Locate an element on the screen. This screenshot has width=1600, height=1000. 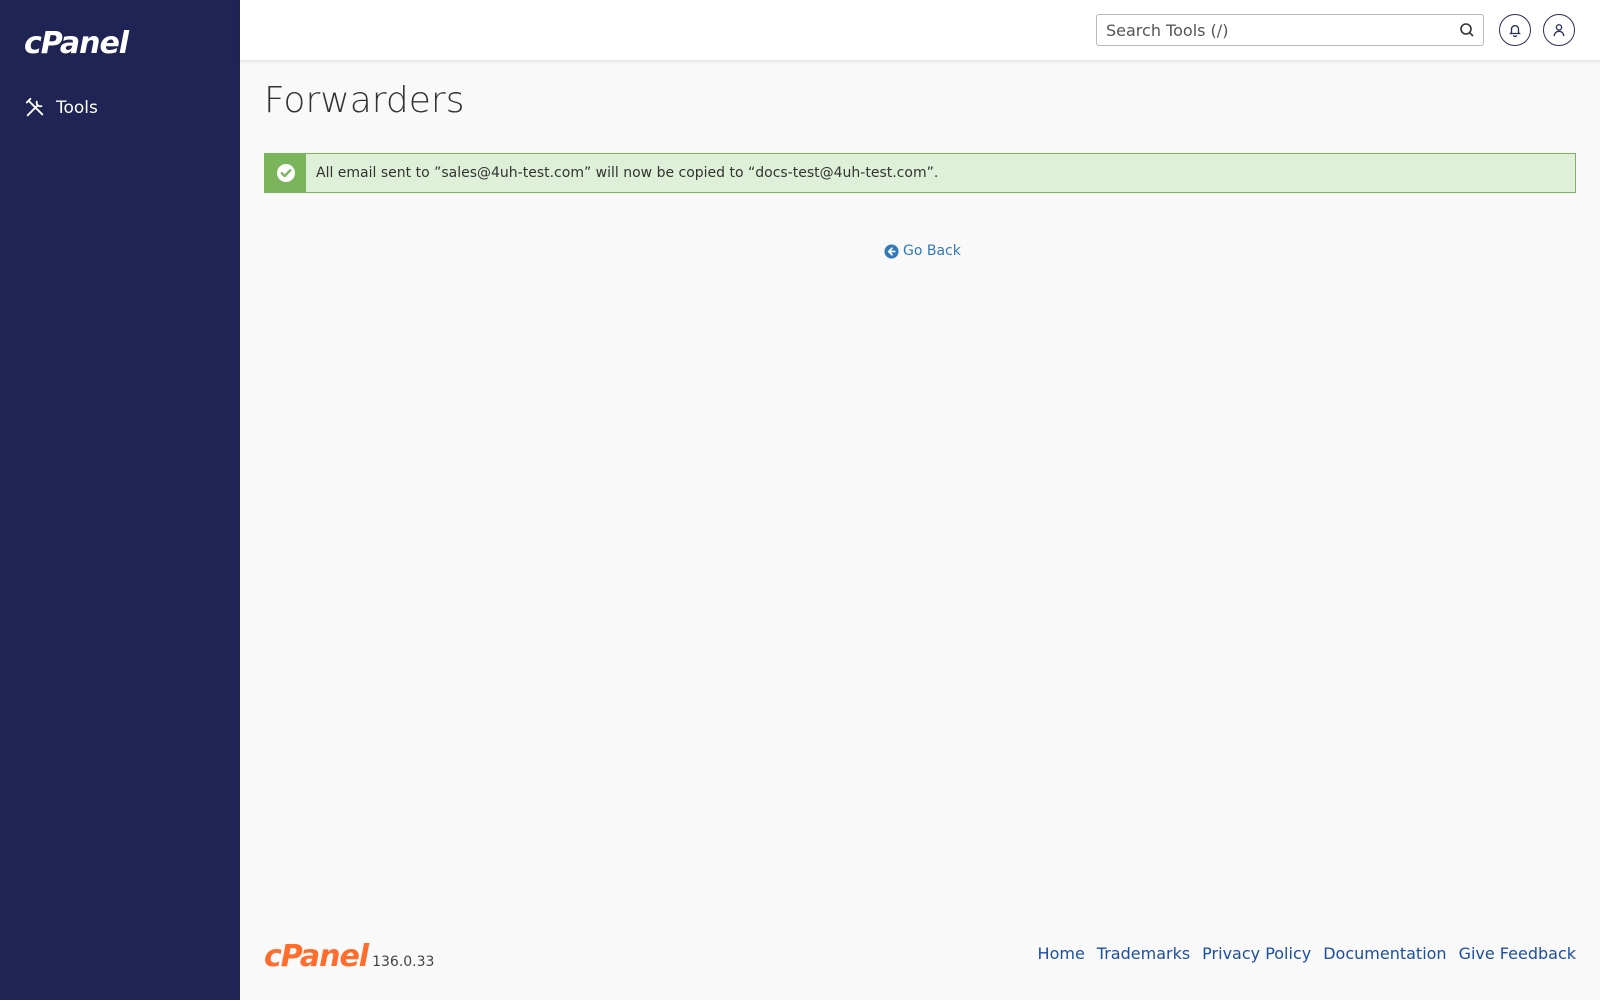
arrow-left-circle-icon is located at coordinates (891, 251).